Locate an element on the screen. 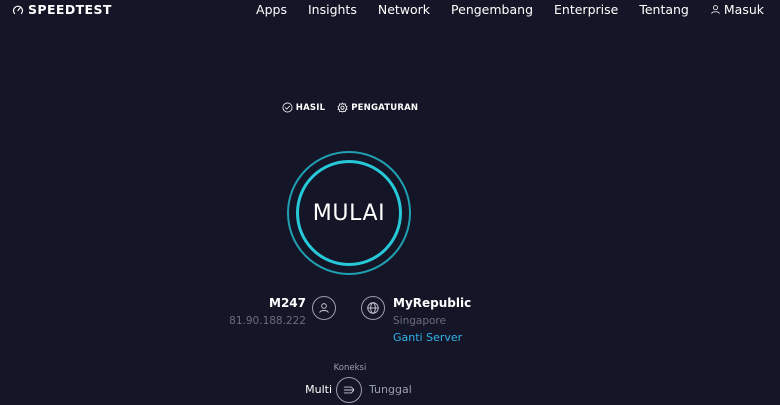 This screenshot has width=780, height=405. go-button-ring: MULAI is located at coordinates (349, 213).